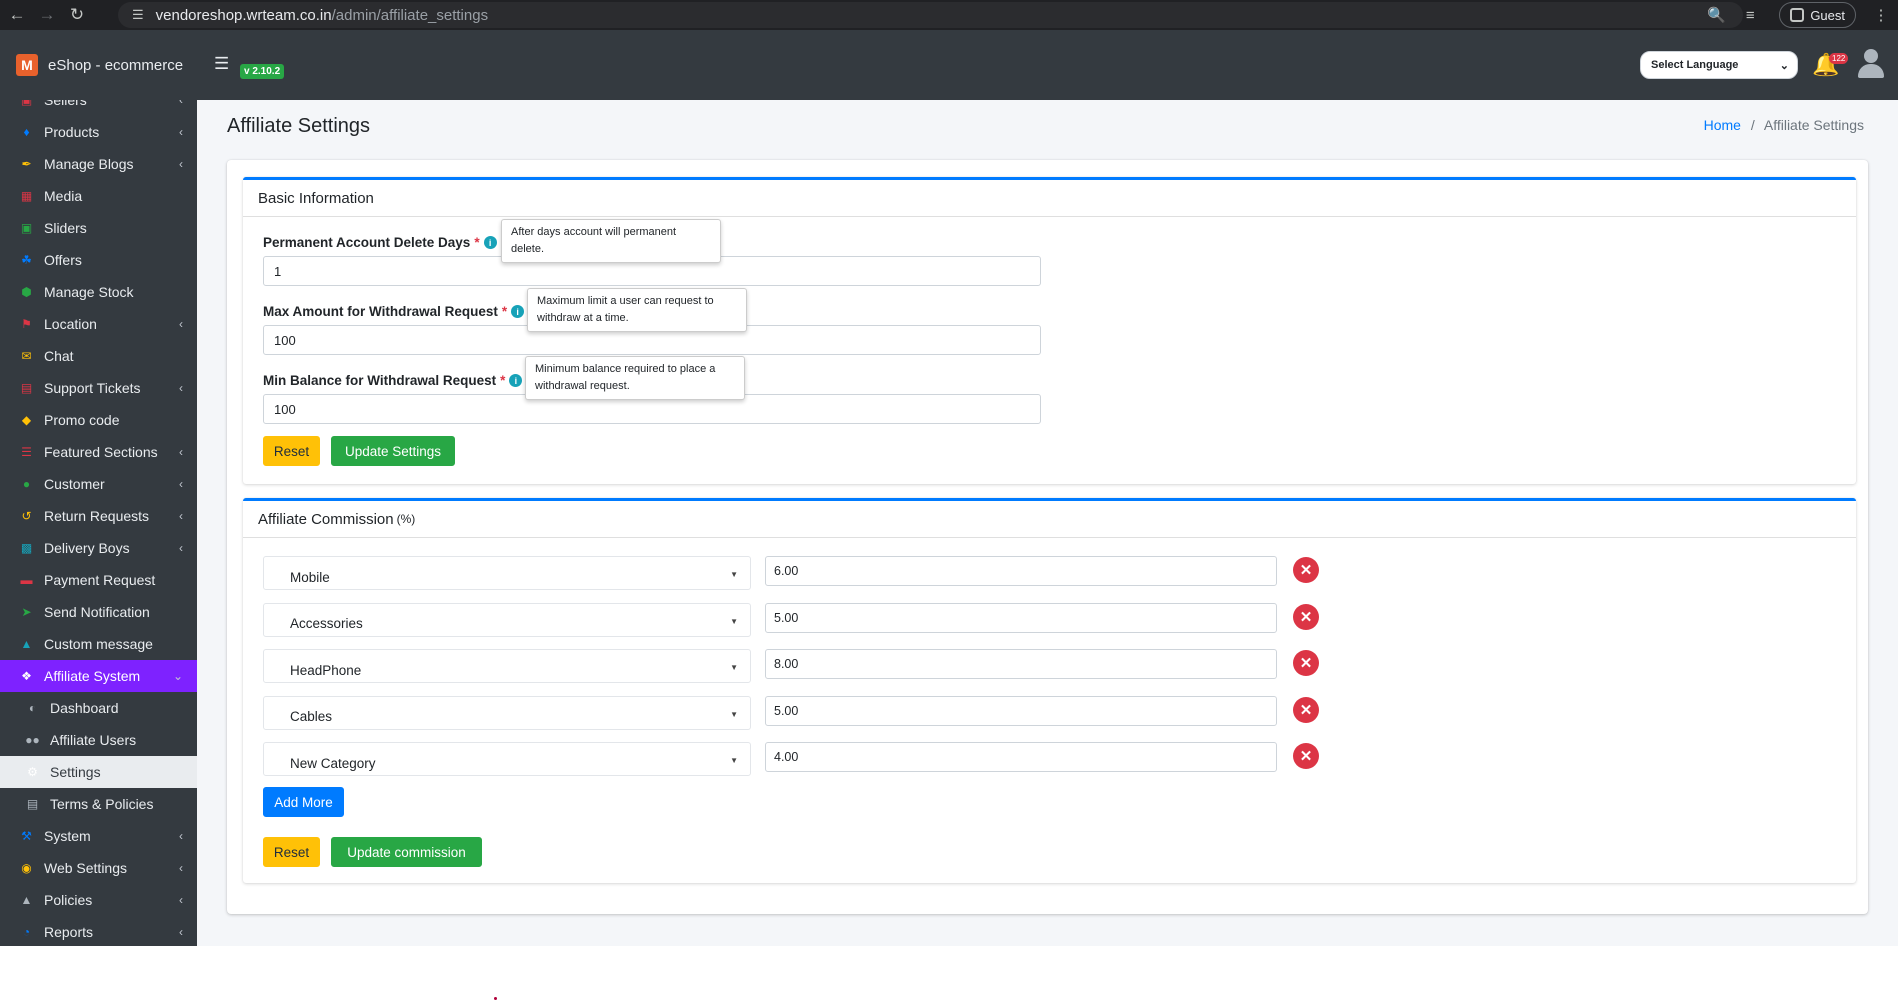 The image size is (1898, 1001). I want to click on profile-button: Guest, so click(1817, 15).